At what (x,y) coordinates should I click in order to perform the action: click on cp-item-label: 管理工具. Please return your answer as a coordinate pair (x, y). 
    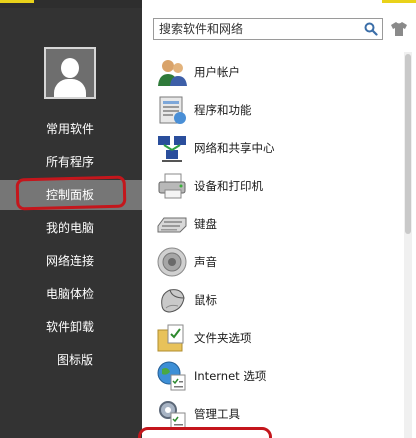
    Looking at the image, I should click on (217, 414).